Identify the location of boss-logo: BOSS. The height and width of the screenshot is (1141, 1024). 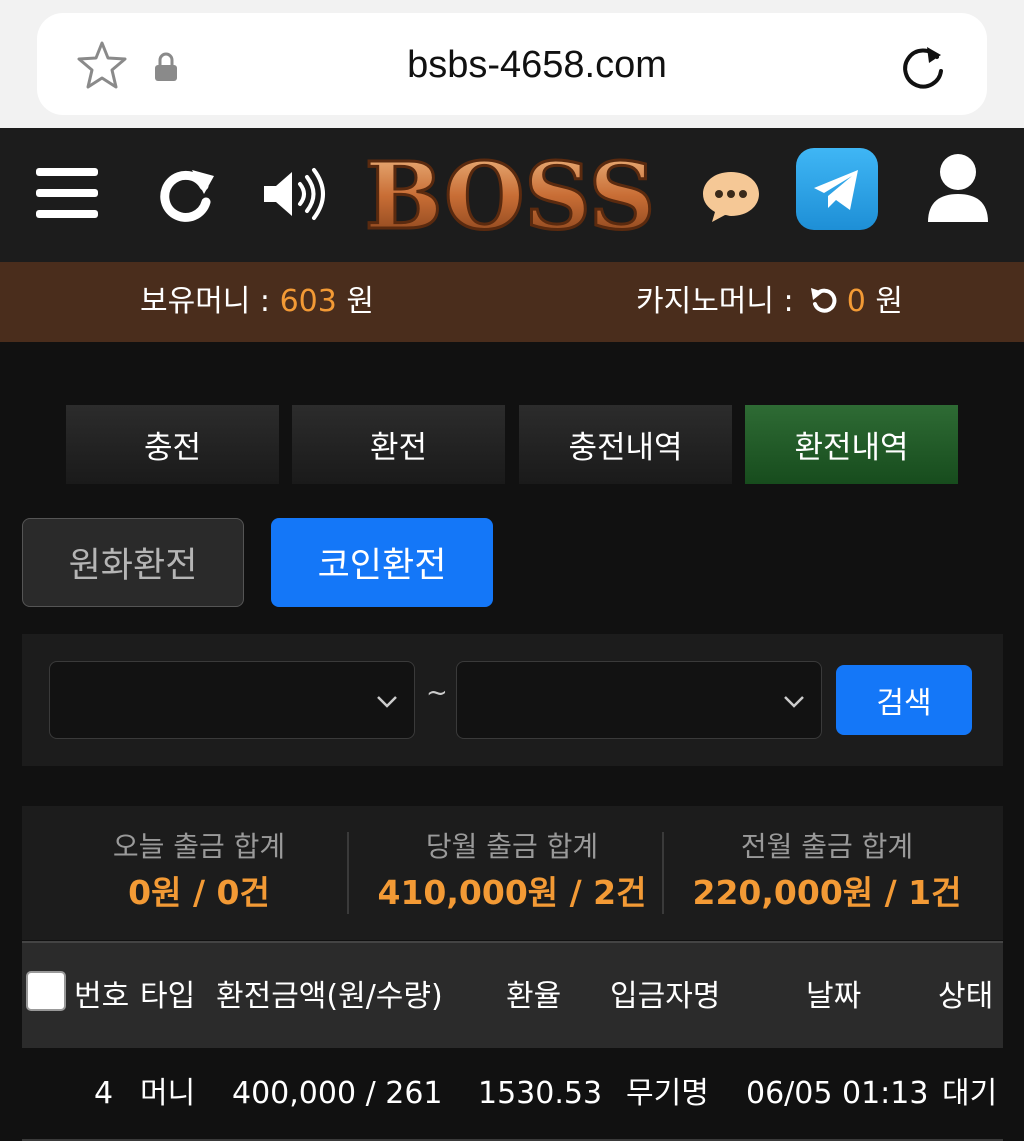
(510, 196).